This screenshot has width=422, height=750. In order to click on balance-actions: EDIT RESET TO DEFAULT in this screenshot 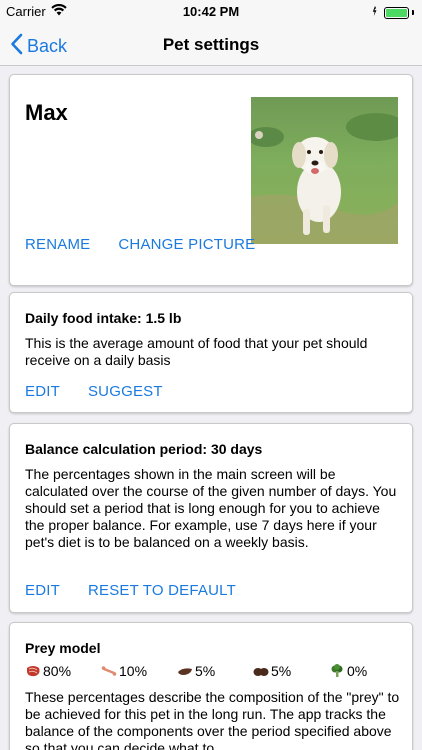, I will do `click(130, 590)`.